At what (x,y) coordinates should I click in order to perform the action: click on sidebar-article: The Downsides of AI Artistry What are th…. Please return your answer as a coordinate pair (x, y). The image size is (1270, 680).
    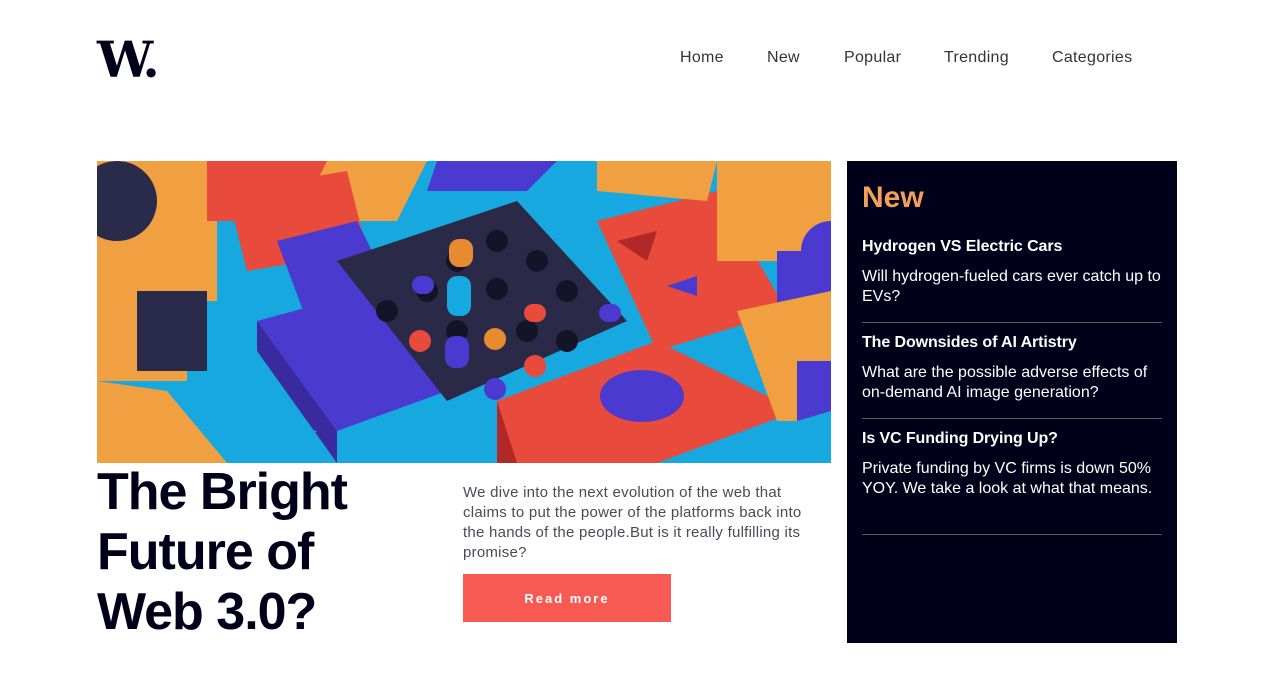
    Looking at the image, I should click on (1012, 376).